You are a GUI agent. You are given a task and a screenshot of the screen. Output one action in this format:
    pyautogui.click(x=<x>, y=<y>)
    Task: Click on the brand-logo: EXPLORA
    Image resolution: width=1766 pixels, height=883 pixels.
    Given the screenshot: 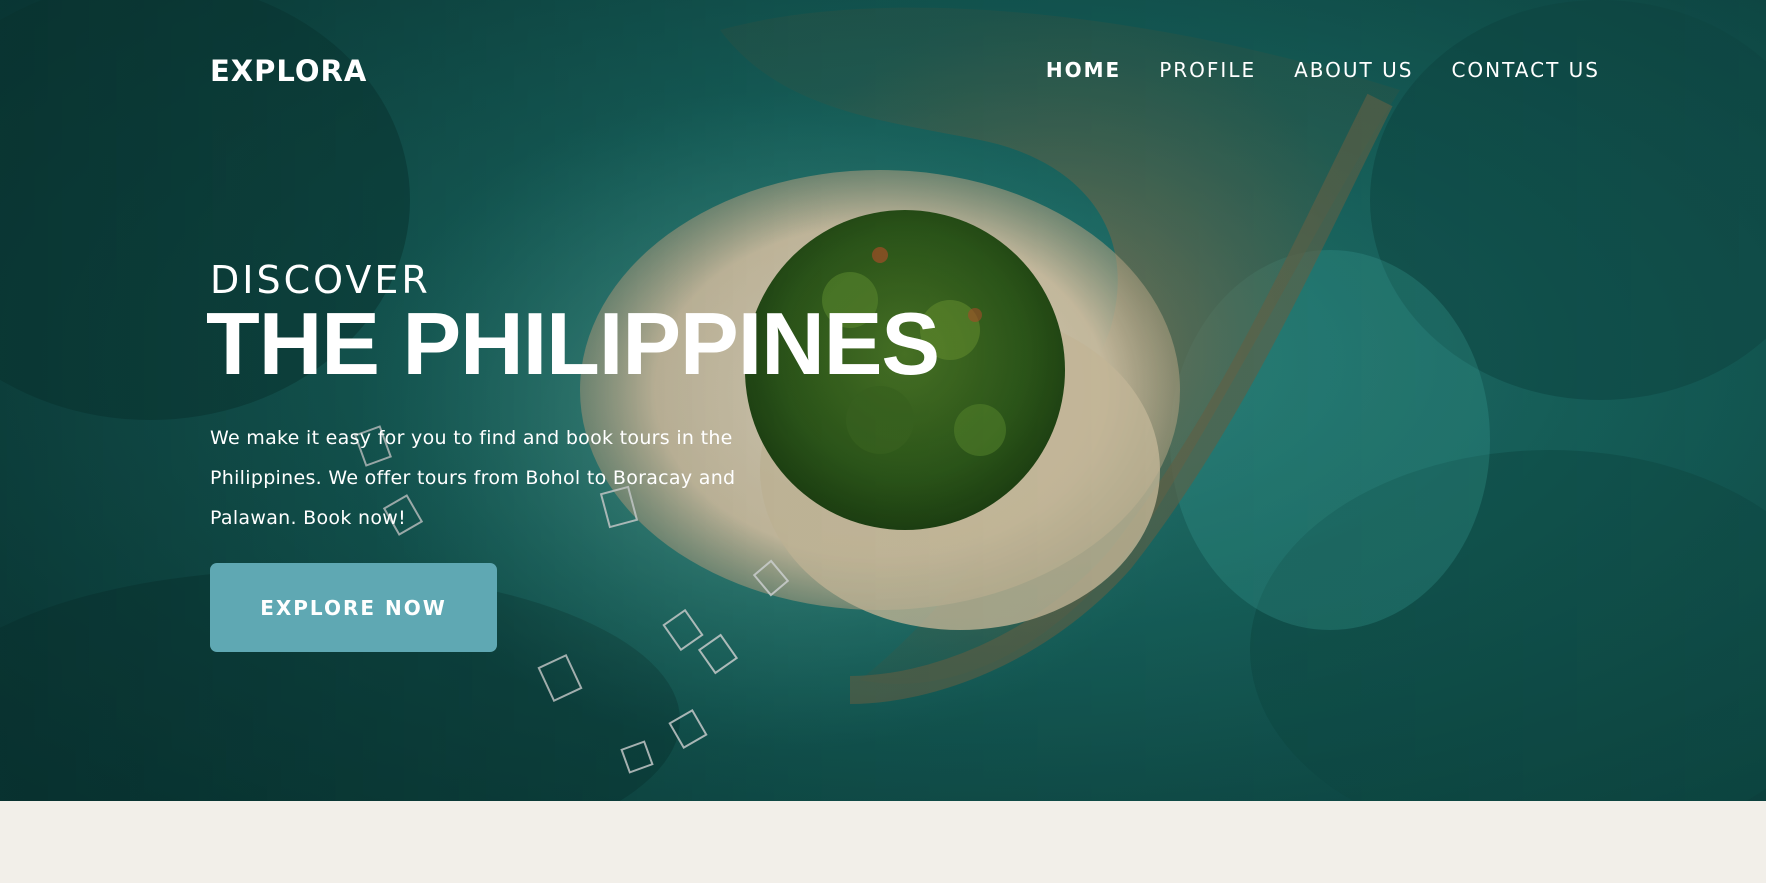 What is the action you would take?
    pyautogui.click(x=288, y=71)
    